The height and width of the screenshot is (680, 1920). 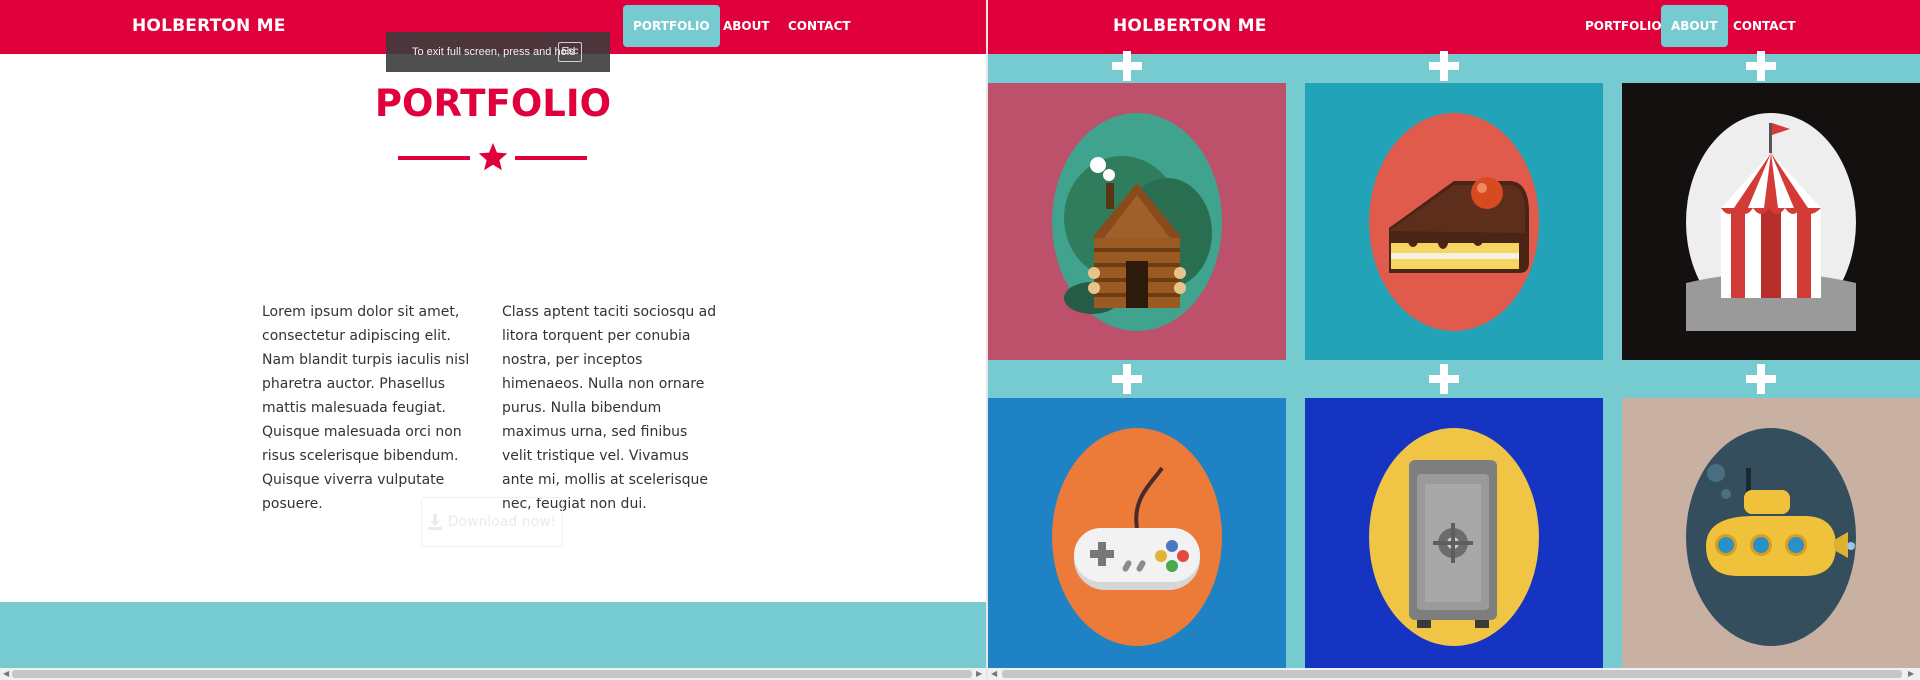 What do you see at coordinates (819, 26) in the screenshot?
I see `nav-contact: CONTACT` at bounding box center [819, 26].